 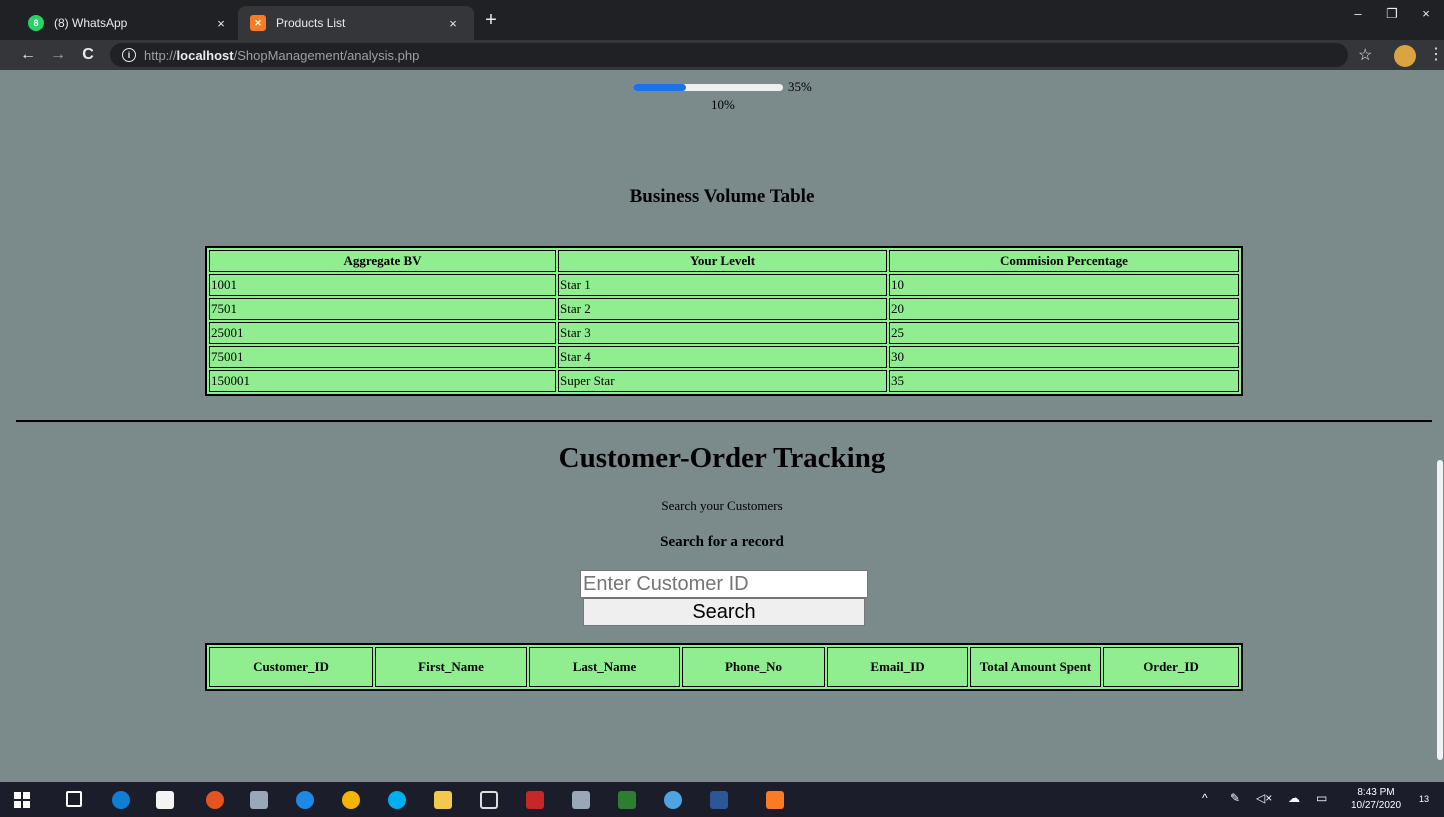 I want to click on tab-whatsapp: 8 (8) WhatsApp ×, so click(x=129, y=23).